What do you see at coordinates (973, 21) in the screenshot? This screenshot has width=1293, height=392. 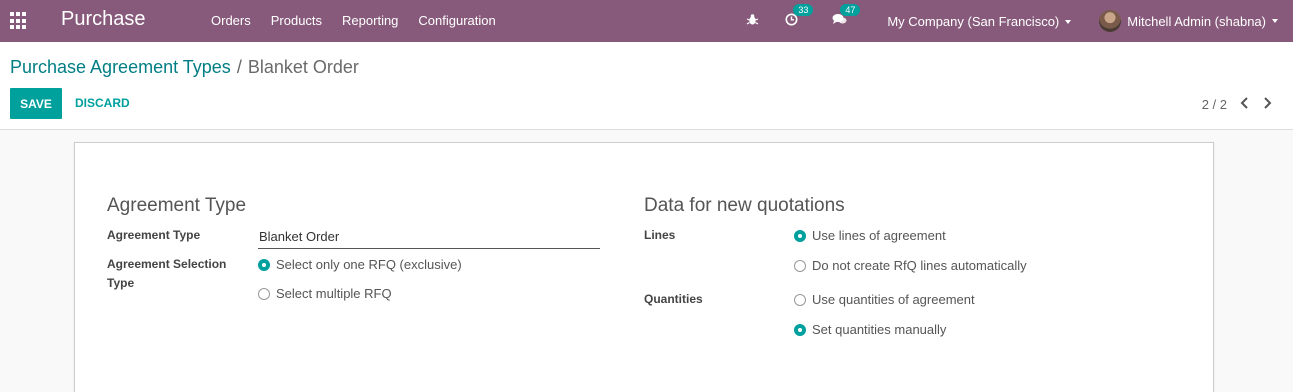 I see `company-name: My Company (San Francisco)` at bounding box center [973, 21].